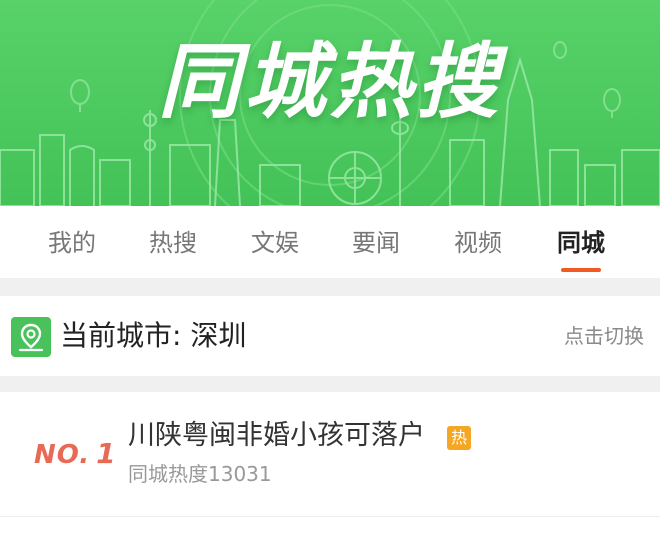 Image resolution: width=660 pixels, height=534 pixels. I want to click on category-tabs: 我的 热搜 文娱 要闻 视频 同城, so click(330, 242).